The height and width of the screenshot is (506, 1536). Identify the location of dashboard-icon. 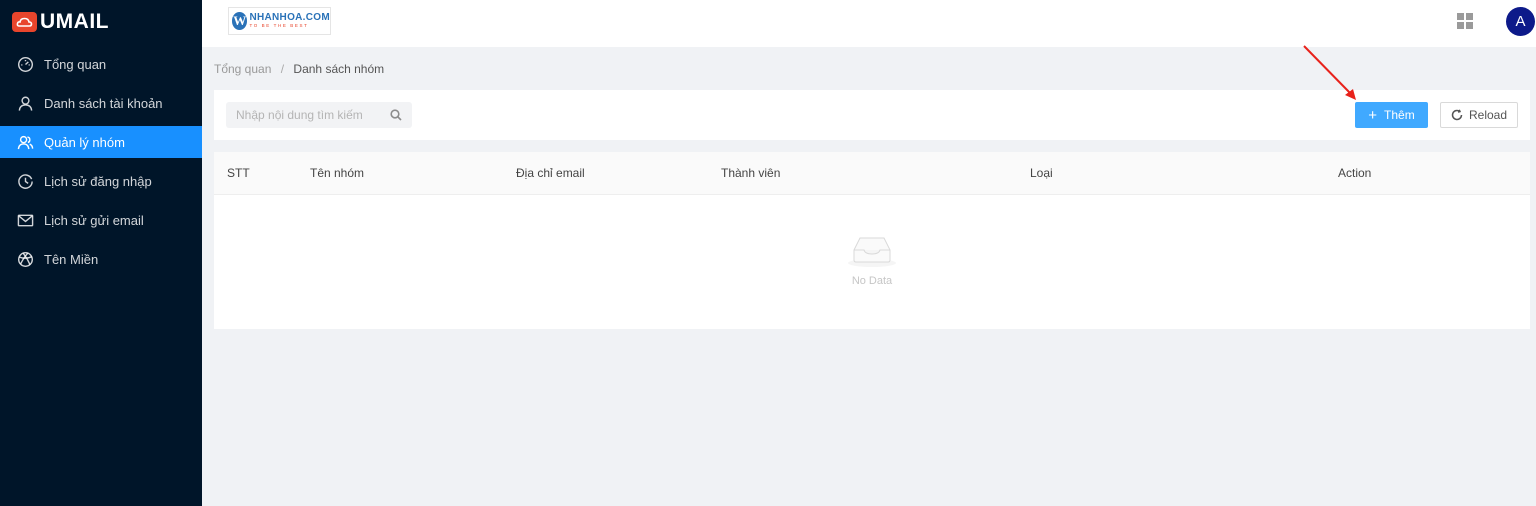
(25, 64).